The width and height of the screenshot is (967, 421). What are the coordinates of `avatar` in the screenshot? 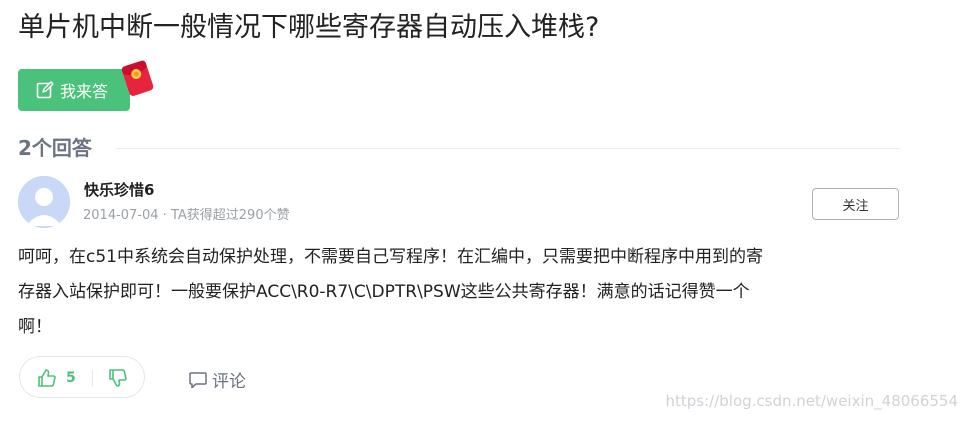 It's located at (44, 202).